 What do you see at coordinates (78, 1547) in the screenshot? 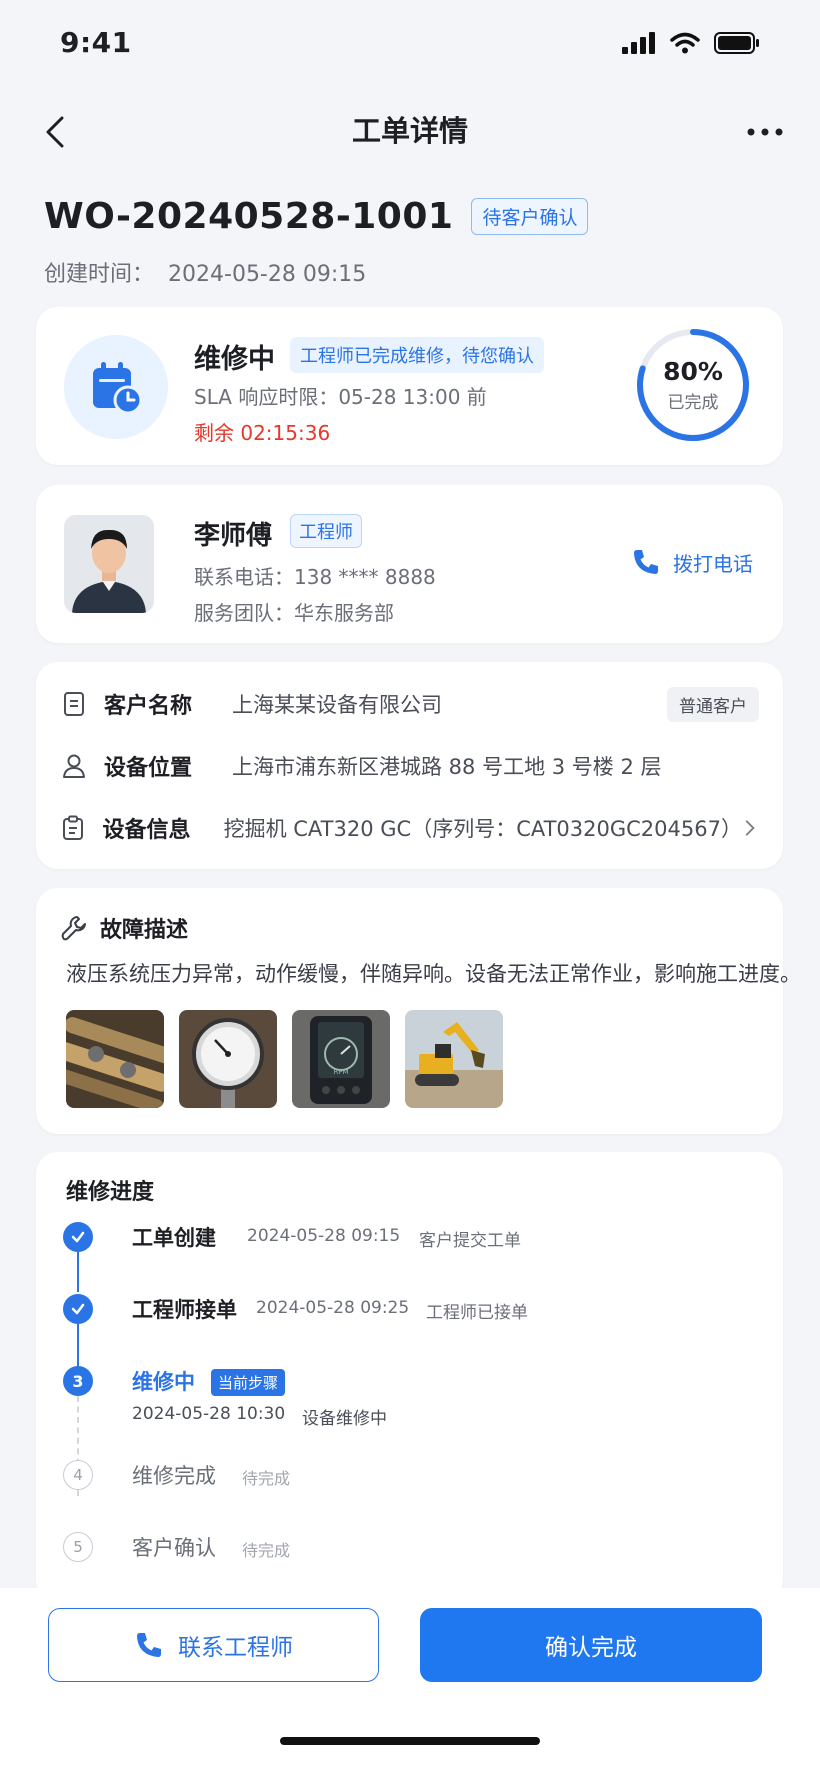
I see `step-number: 5` at bounding box center [78, 1547].